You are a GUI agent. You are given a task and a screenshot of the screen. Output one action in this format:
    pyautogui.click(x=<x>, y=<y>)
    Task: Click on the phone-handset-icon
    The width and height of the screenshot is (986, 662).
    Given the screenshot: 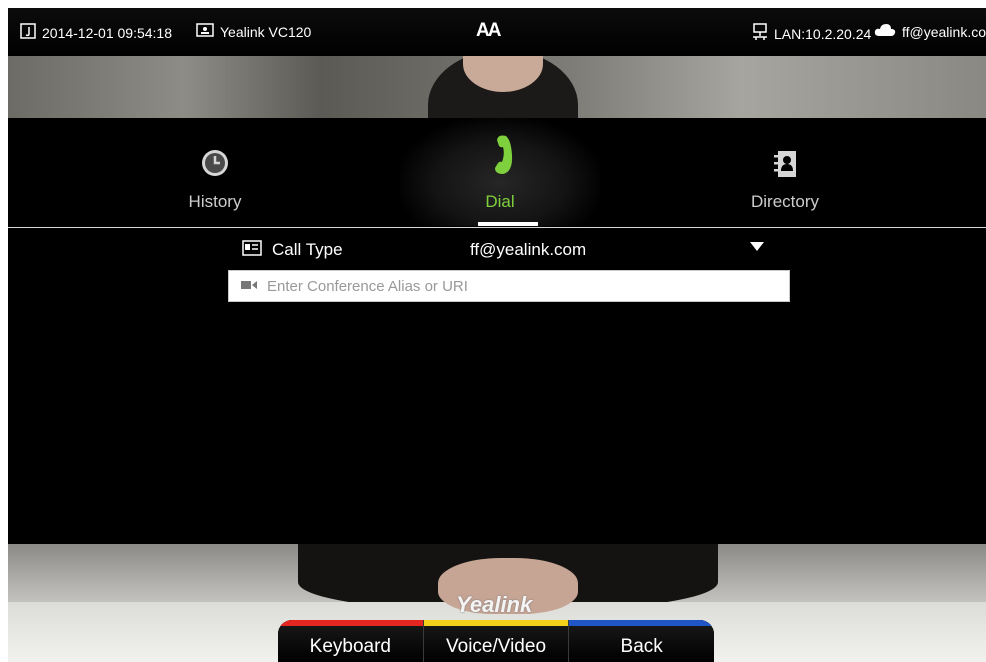 What is the action you would take?
    pyautogui.click(x=501, y=157)
    